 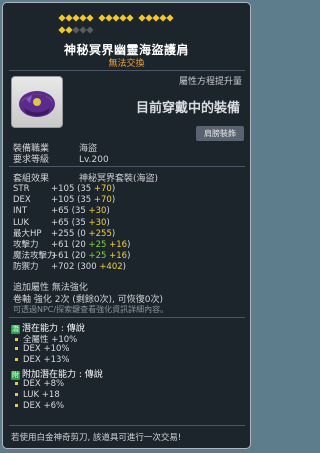 I want to click on stat-name: STR, so click(x=21, y=189).